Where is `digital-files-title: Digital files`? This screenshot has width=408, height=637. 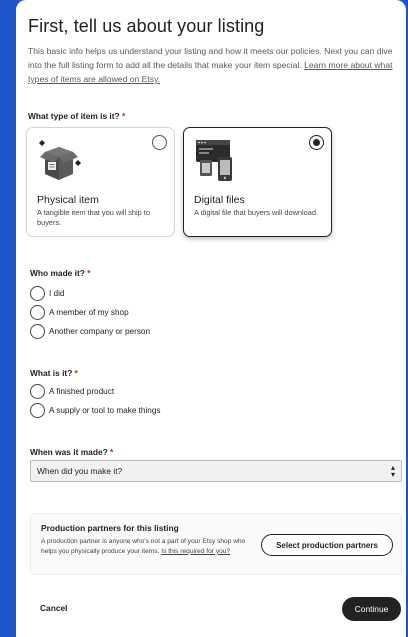 digital-files-title: Digital files is located at coordinates (219, 200).